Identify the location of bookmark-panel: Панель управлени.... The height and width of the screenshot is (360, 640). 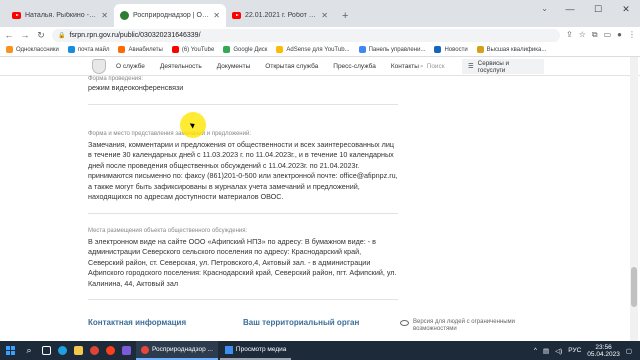
(391, 49).